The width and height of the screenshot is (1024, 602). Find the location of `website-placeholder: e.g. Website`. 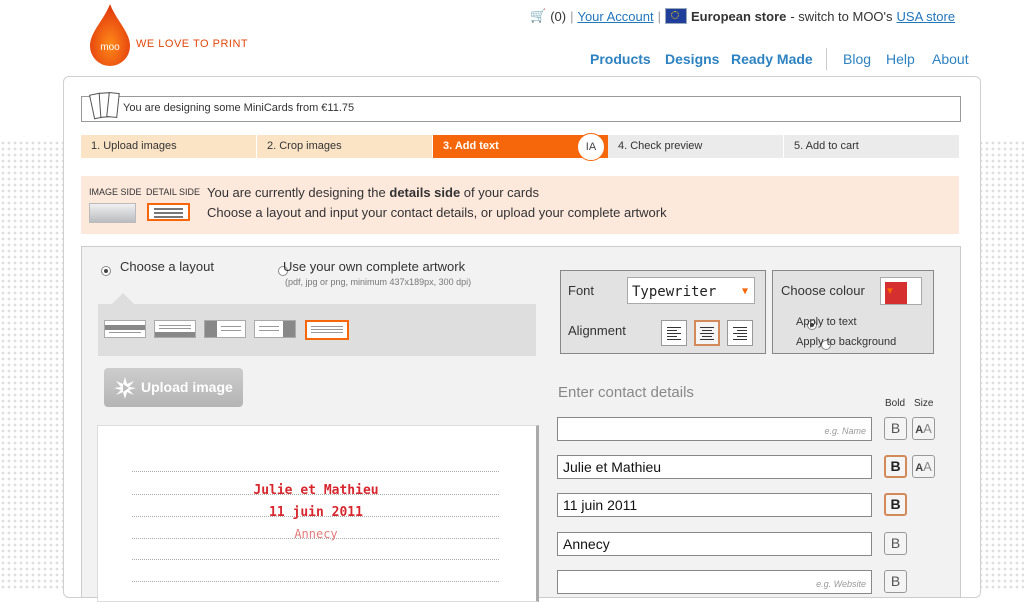

website-placeholder: e.g. Website is located at coordinates (841, 584).